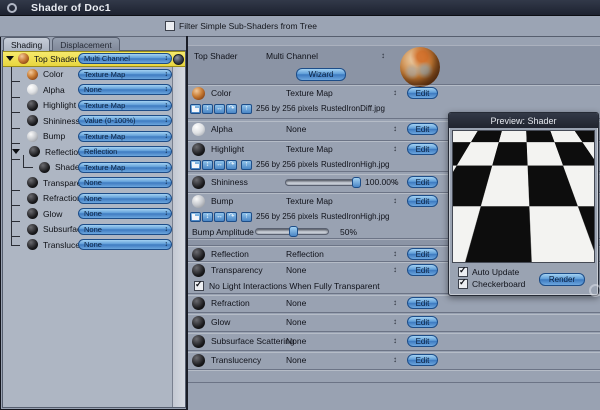 The width and height of the screenshot is (600, 410). Describe the element at coordinates (125, 214) in the screenshot. I see `glow-type-dropdown: None ↕` at that location.